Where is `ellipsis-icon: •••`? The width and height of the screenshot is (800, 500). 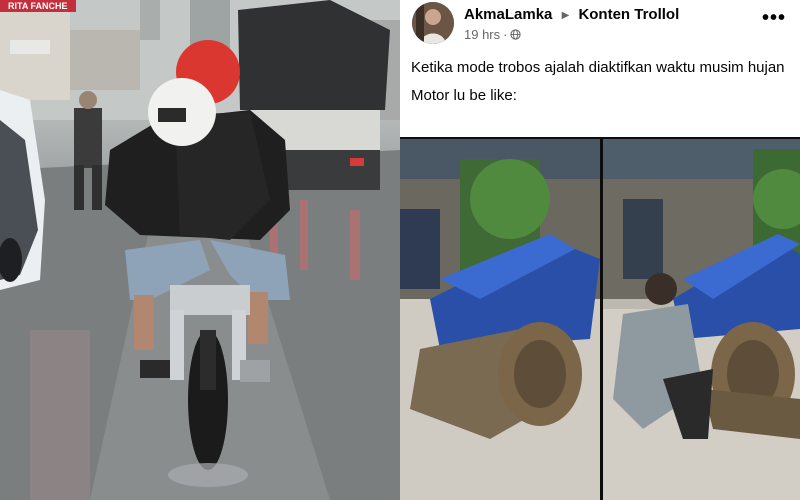 ellipsis-icon: ••• is located at coordinates (774, 18).